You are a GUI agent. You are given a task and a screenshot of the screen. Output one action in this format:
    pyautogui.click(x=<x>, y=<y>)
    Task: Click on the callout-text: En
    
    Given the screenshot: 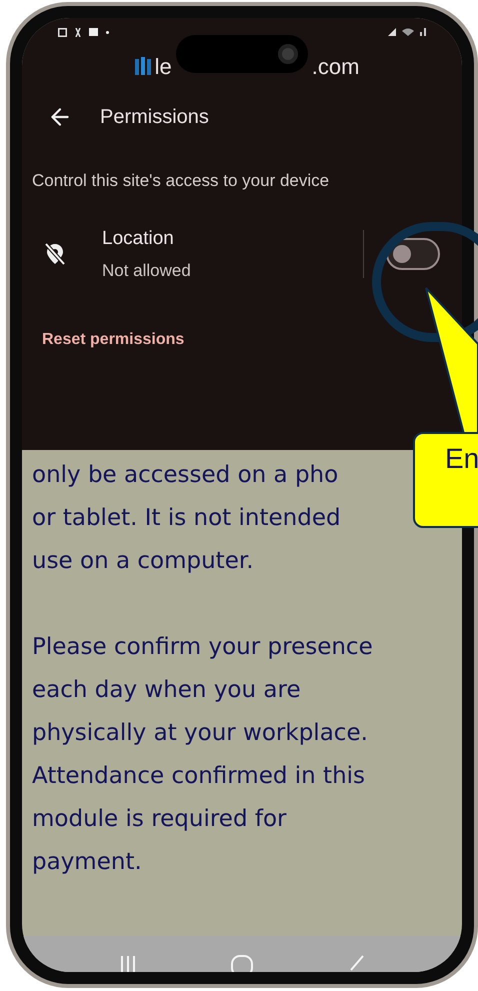 What is the action you would take?
    pyautogui.click(x=461, y=458)
    